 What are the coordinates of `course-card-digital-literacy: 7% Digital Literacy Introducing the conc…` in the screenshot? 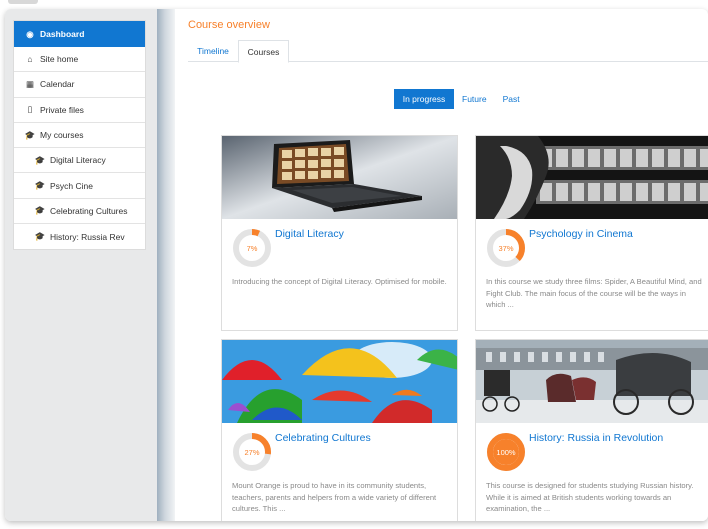 It's located at (339, 233).